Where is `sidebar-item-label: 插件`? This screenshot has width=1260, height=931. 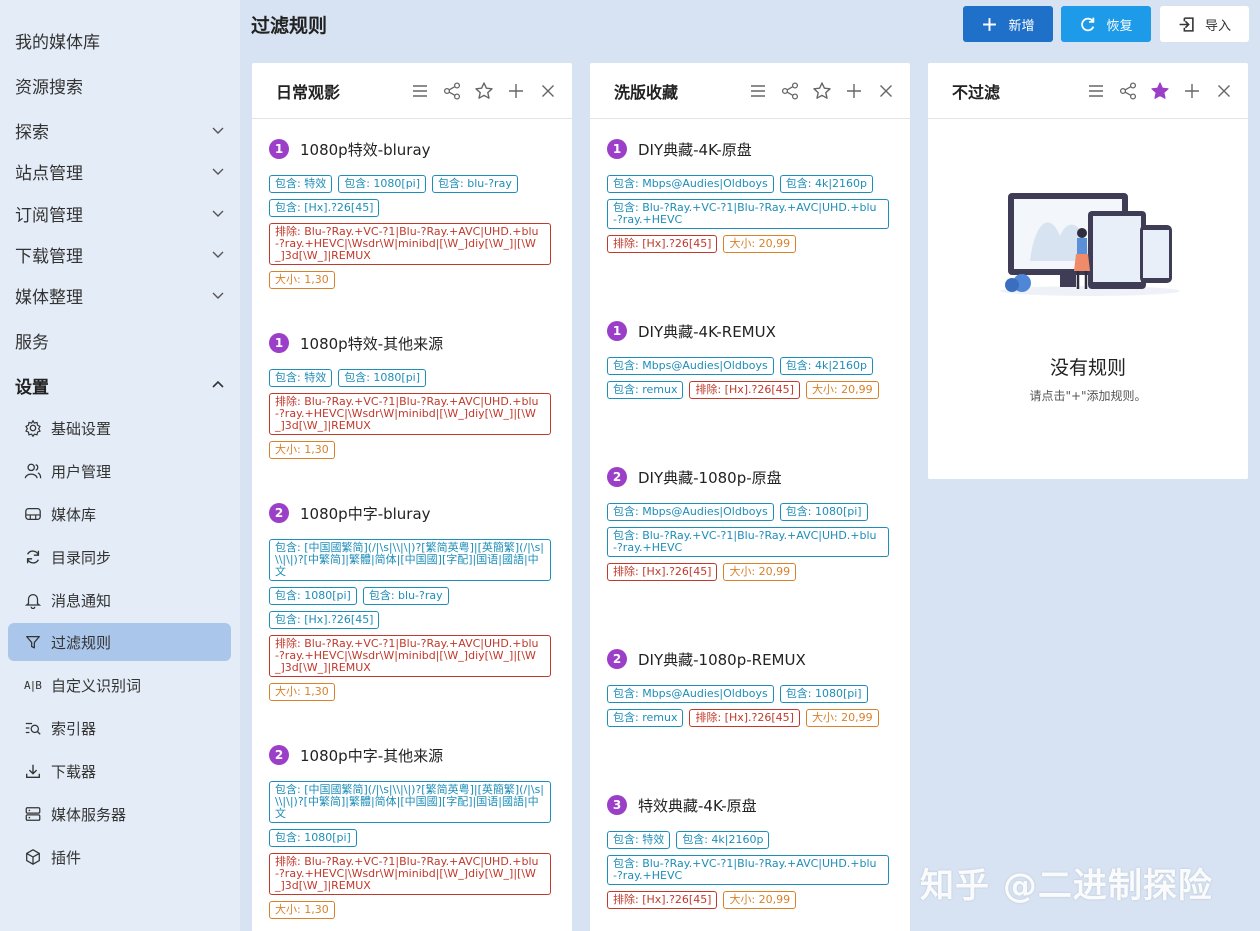
sidebar-item-label: 插件 is located at coordinates (66, 857).